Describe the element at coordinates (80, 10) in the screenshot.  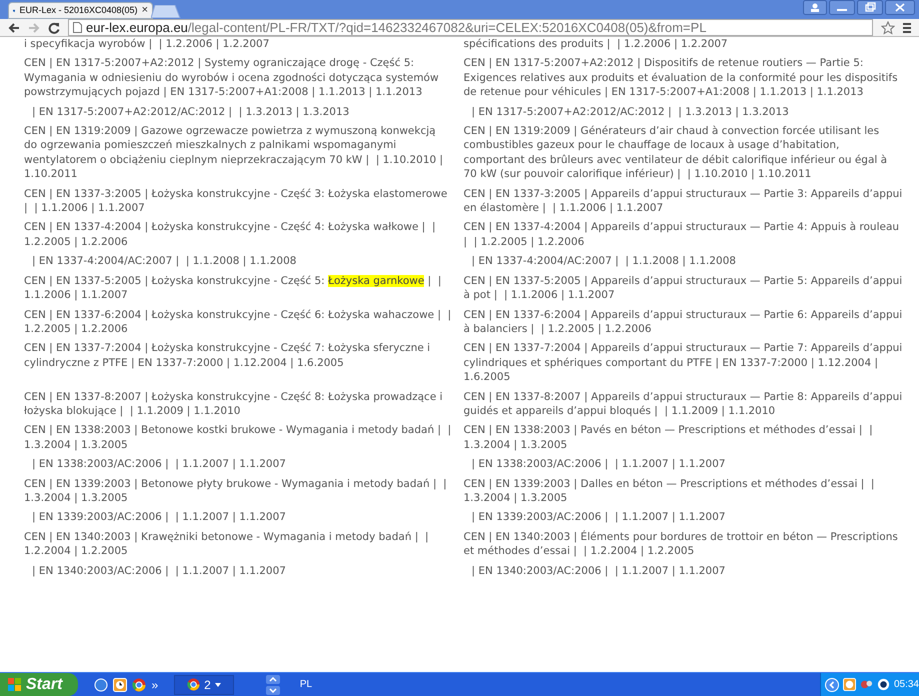
I see `browser-tab: EUR-Lex - 52016XC0408(05) ×` at that location.